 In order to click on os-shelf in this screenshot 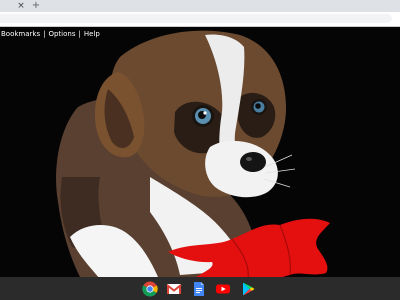, I will do `click(200, 288)`.